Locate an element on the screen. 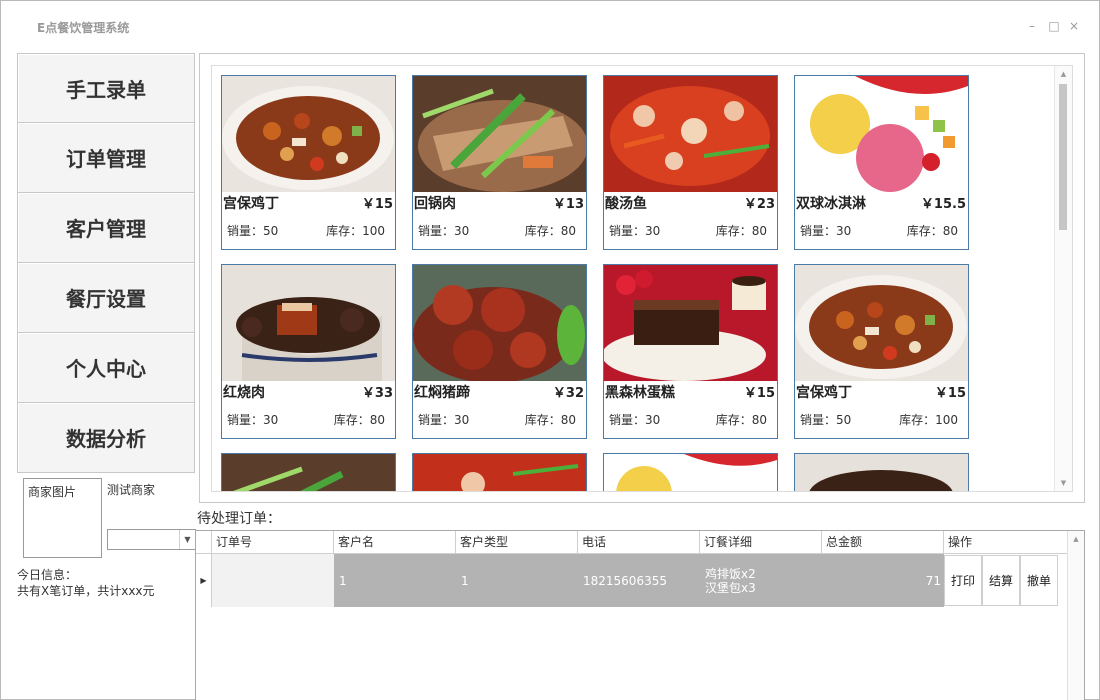 The height and width of the screenshot is (700, 1100). menu-card: 酸汤鱼 ￥23 销量：30 库存：80 is located at coordinates (690, 162).